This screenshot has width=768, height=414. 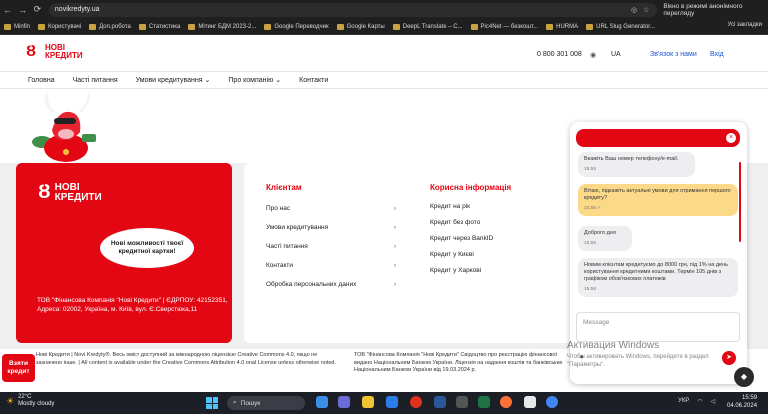 What do you see at coordinates (353, 9) in the screenshot?
I see `address-bar: novikredyty.ua ◎ ☆` at bounding box center [353, 9].